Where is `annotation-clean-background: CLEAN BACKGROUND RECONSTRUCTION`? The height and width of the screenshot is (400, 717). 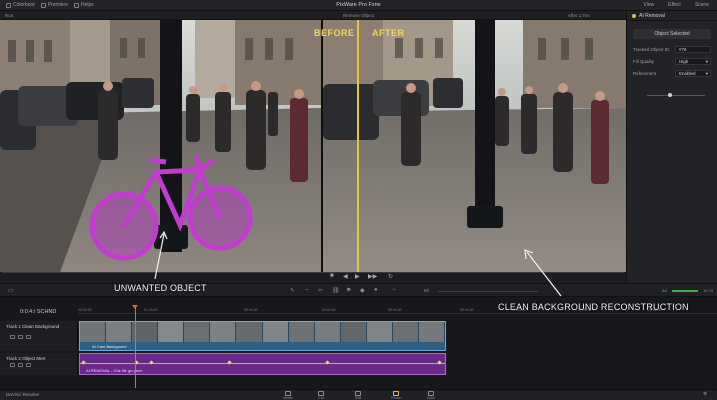
annotation-clean-background: CLEAN BACKGROUND RECONSTRUCTION is located at coordinates (593, 307).